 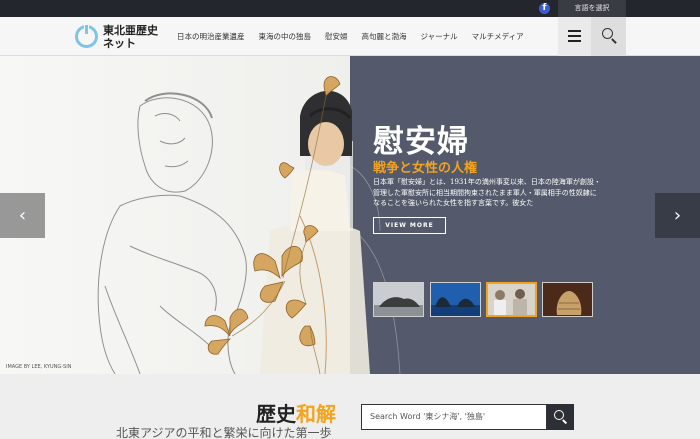 What do you see at coordinates (409, 225) in the screenshot?
I see `view-more-button: VIEW MORE` at bounding box center [409, 225].